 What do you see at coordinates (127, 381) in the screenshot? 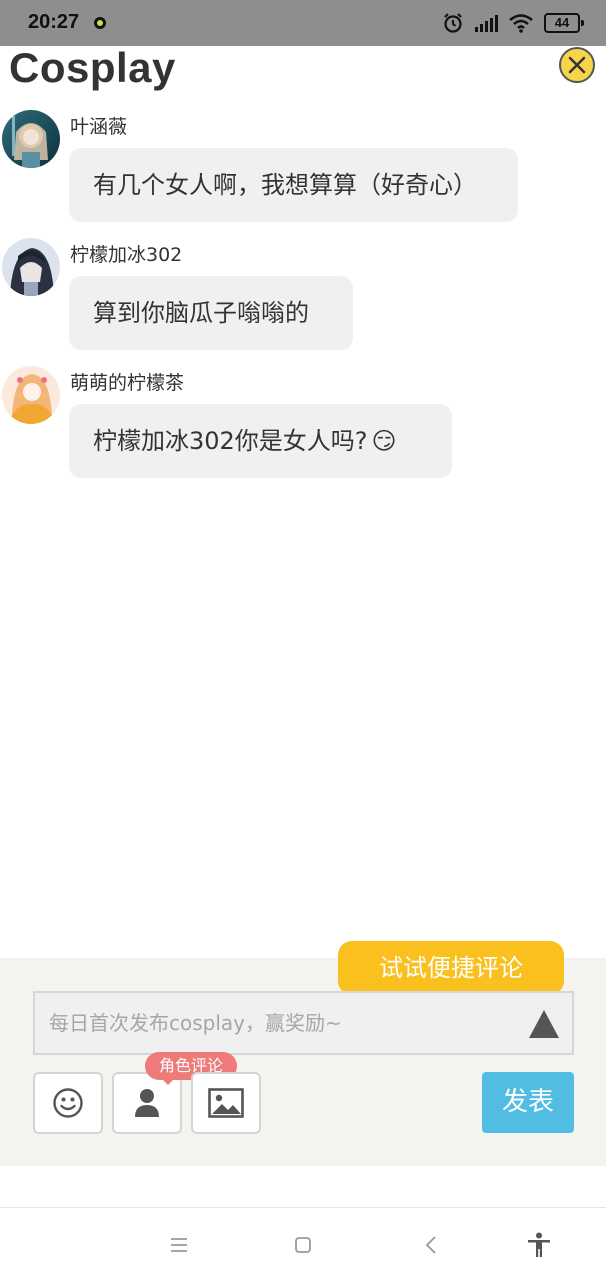
I see `comment-username: 萌萌的柠檬茶` at bounding box center [127, 381].